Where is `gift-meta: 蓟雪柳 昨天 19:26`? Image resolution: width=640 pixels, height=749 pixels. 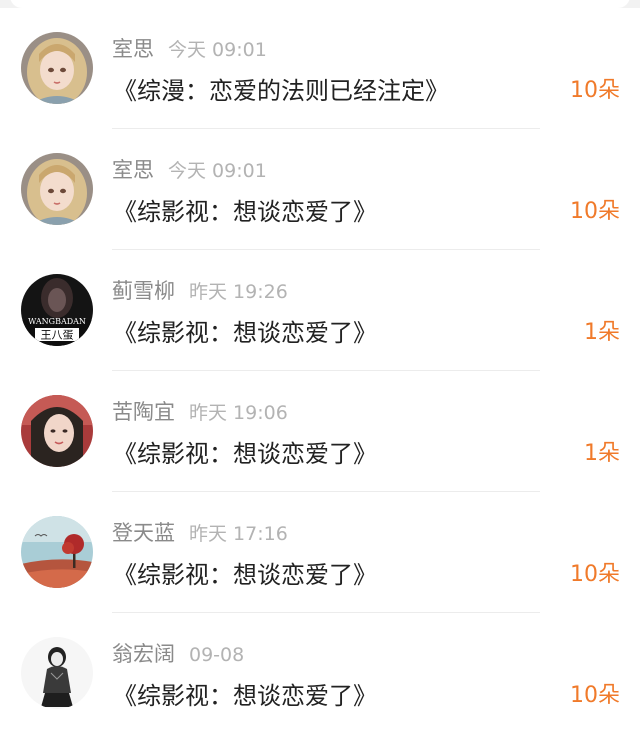
gift-meta: 蓟雪柳 昨天 19:26 is located at coordinates (200, 291).